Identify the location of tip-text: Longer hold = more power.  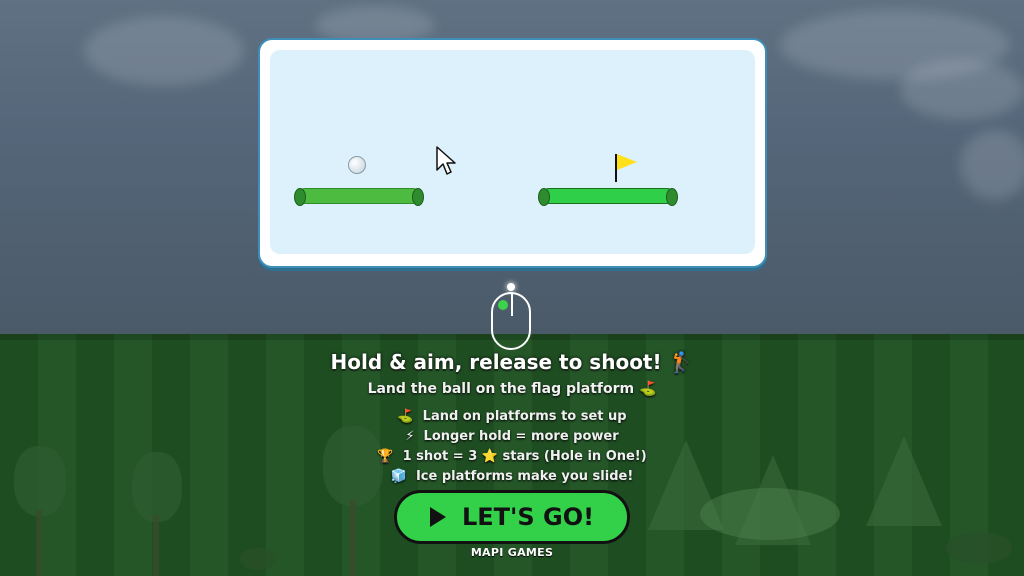
(521, 436).